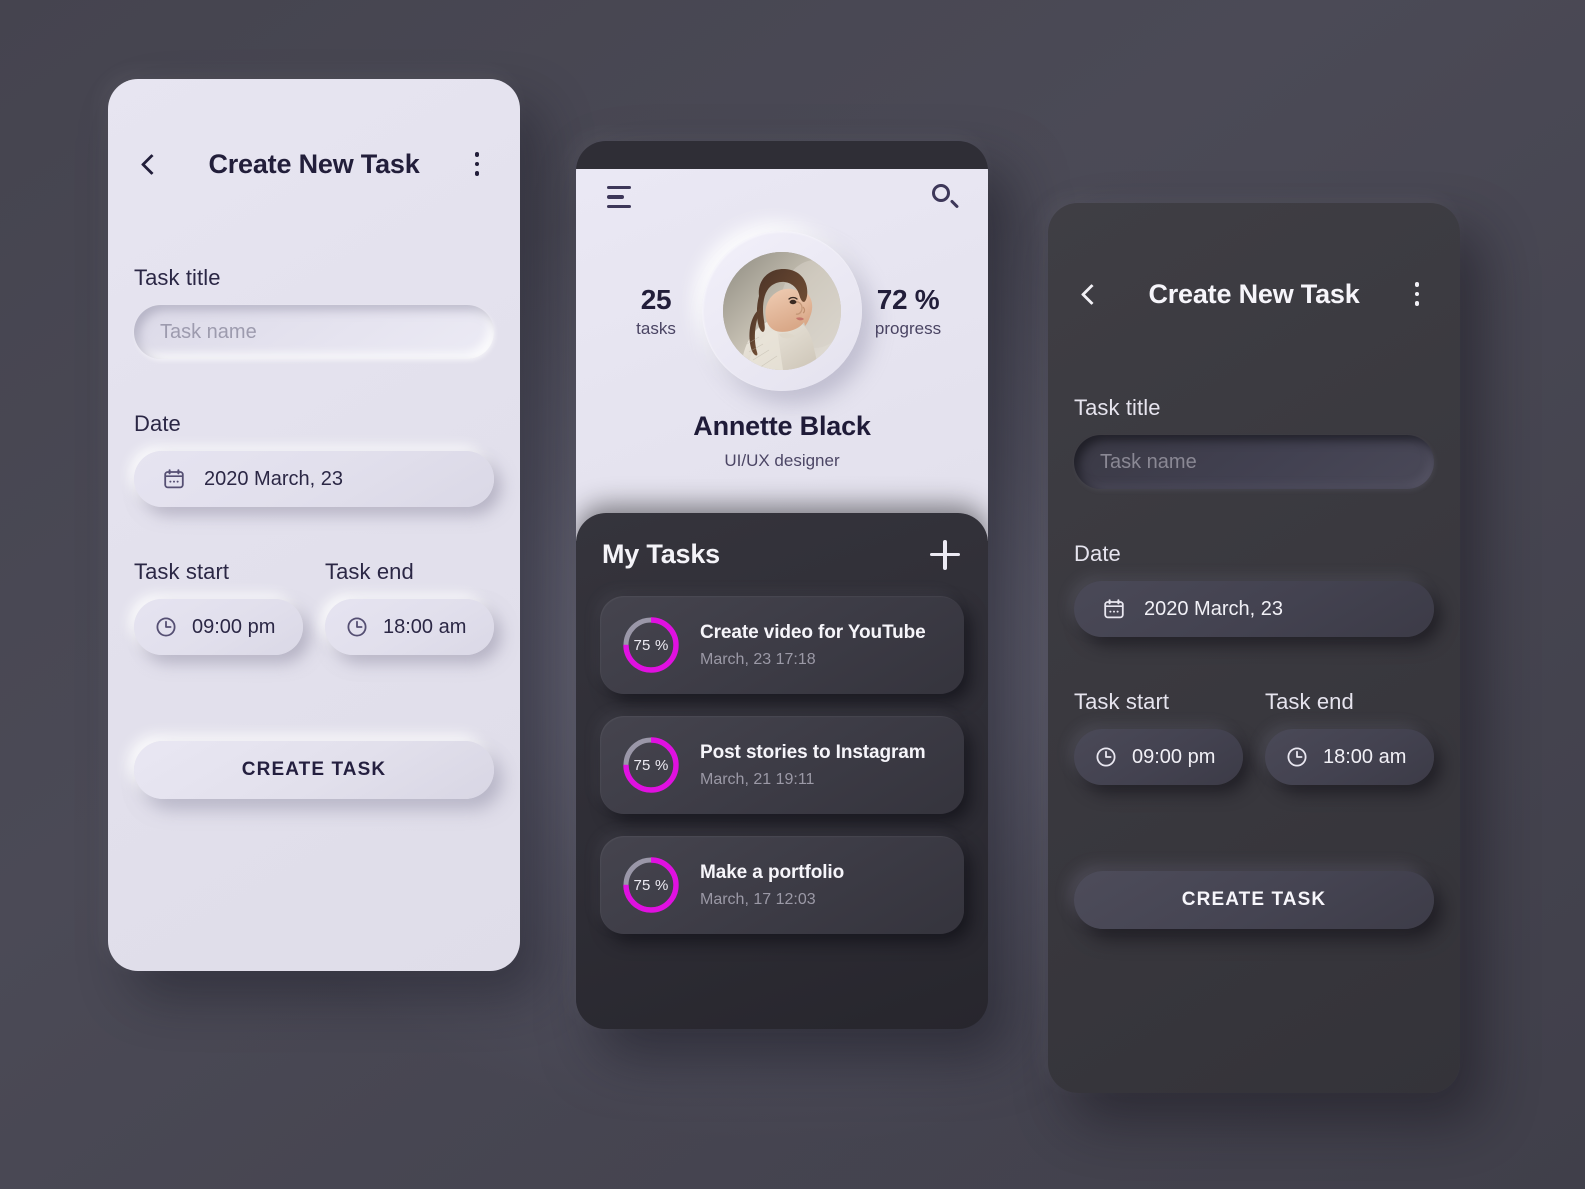 The image size is (1585, 1189). Describe the element at coordinates (813, 632) in the screenshot. I see `task-name: Create video for YouTube` at that location.